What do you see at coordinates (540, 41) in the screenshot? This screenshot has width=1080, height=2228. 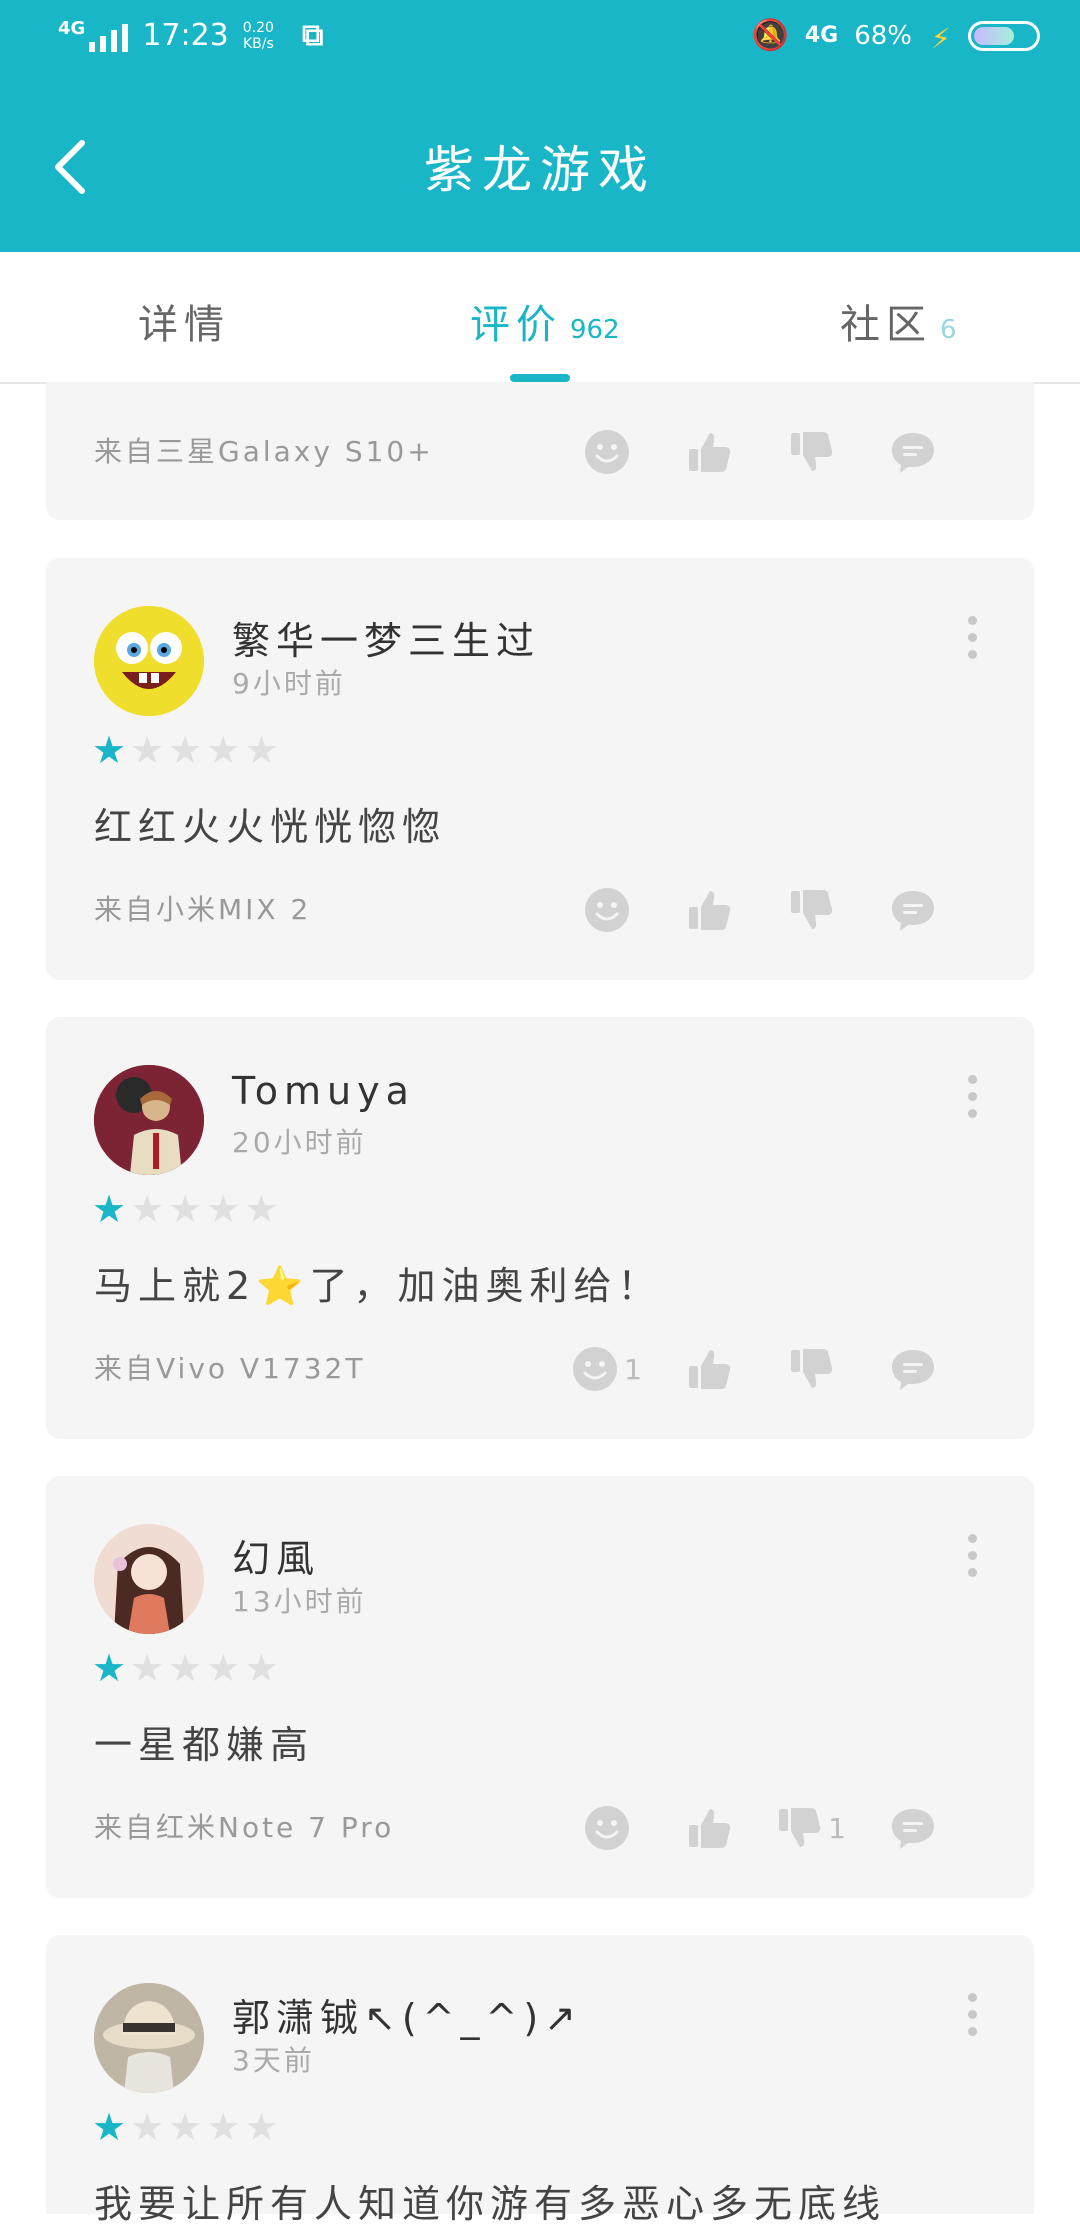 I see `status-bar: 4G 17:23 0.20 KB/s ⧉ 🔕 4G 68% ⚡` at bounding box center [540, 41].